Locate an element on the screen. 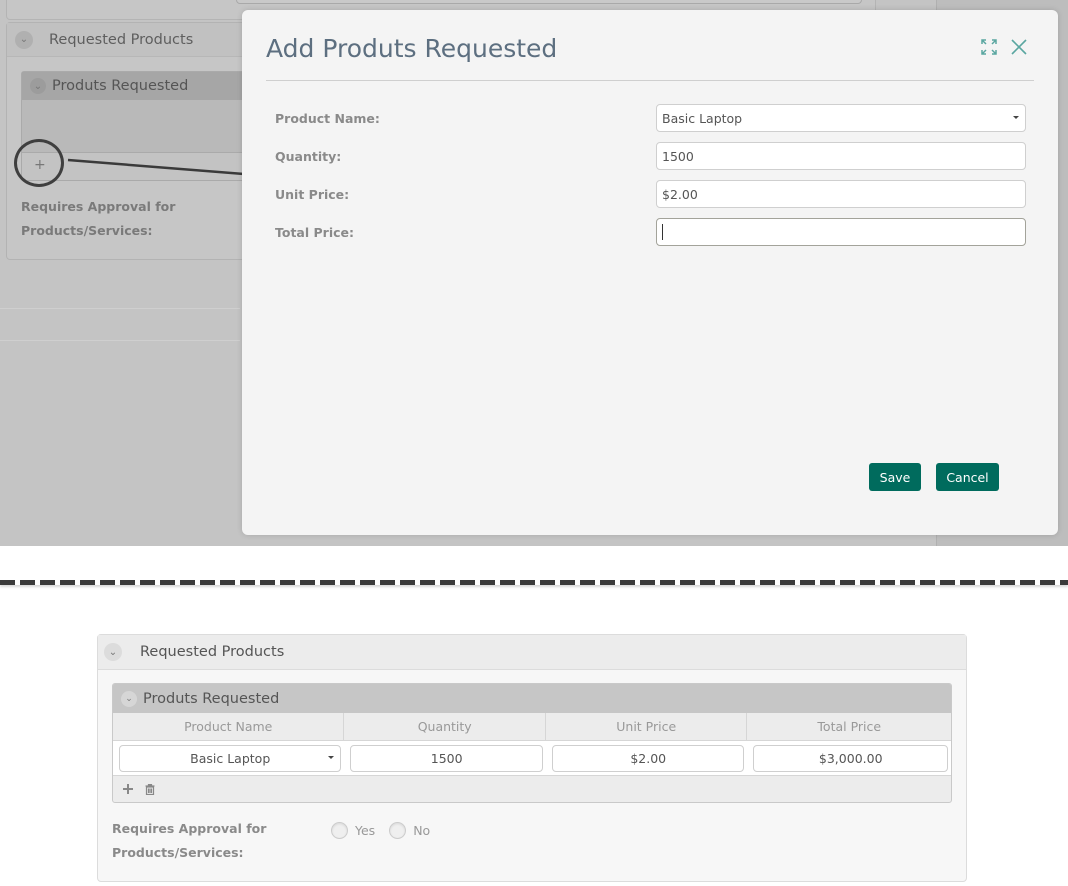 The image size is (1068, 886). add-icon is located at coordinates (128, 789).